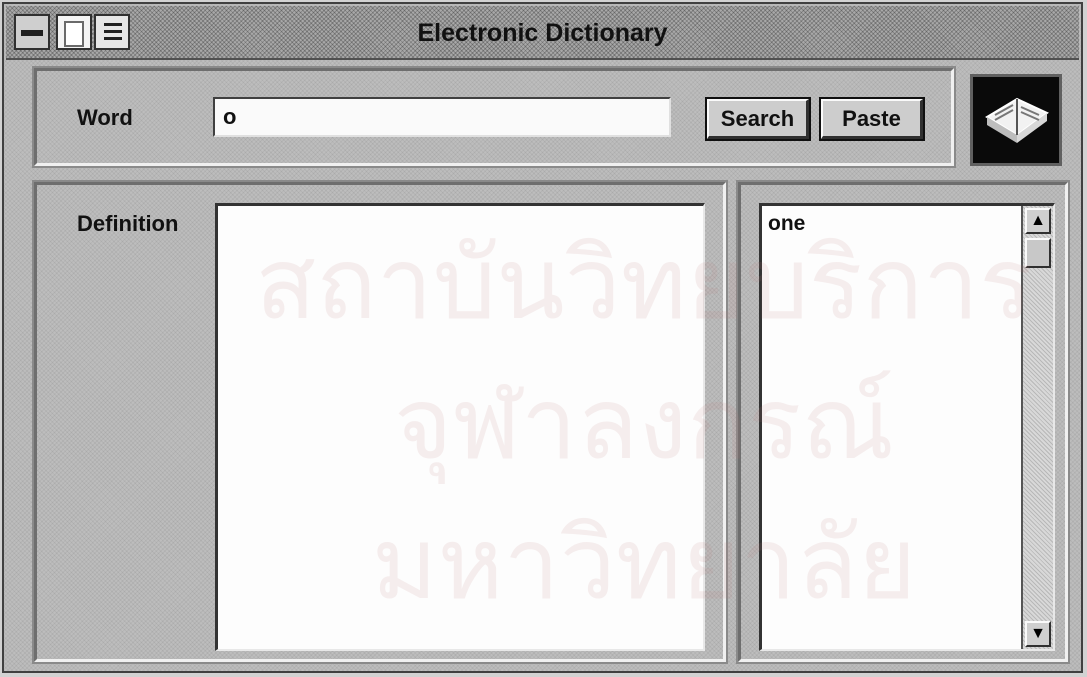  Describe the element at coordinates (105, 117) in the screenshot. I see `word-label: Word` at that location.